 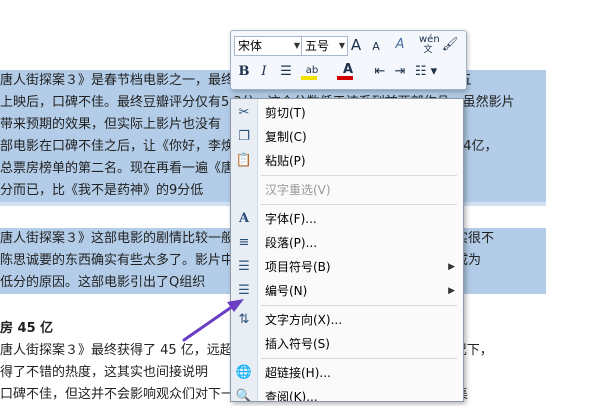 I want to click on highlight-button: ab, so click(x=312, y=70).